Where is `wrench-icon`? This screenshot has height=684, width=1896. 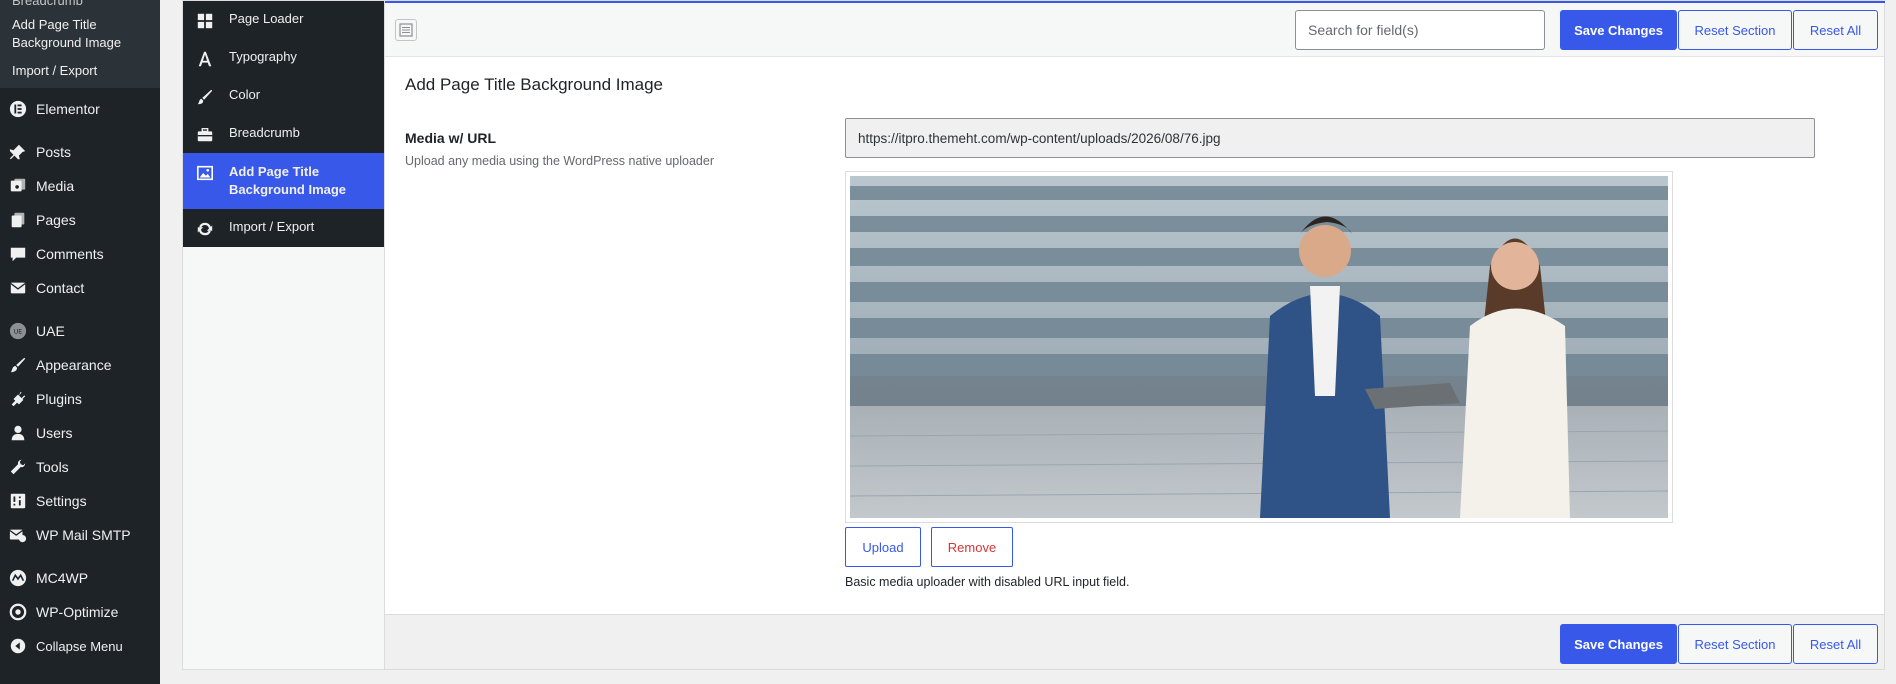
wrench-icon is located at coordinates (18, 467).